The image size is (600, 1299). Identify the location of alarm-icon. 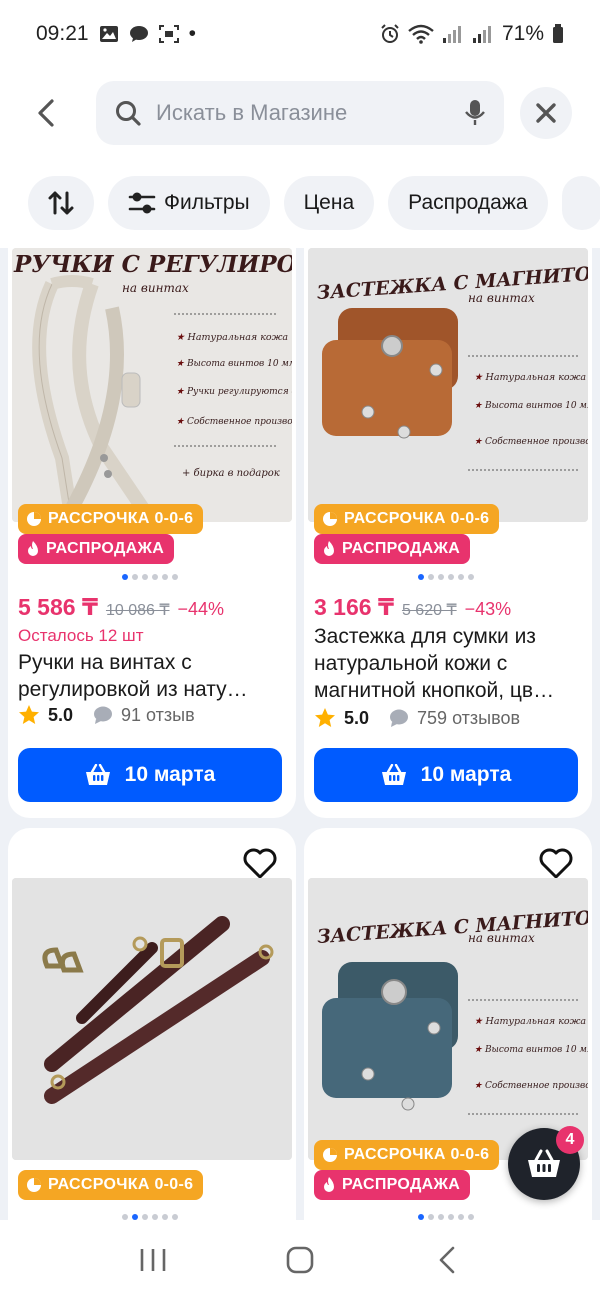
(390, 33).